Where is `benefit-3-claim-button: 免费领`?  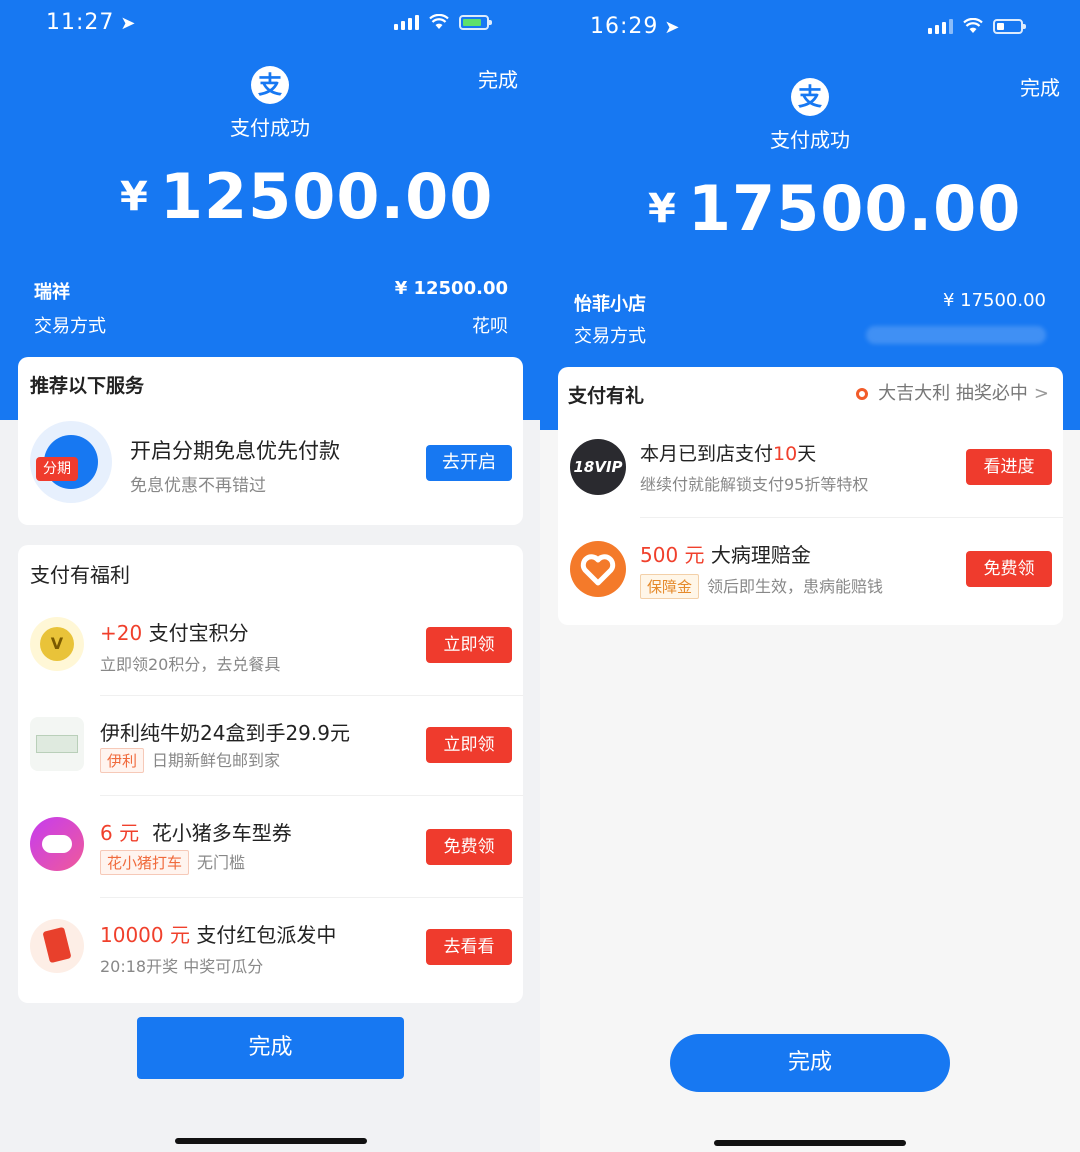 benefit-3-claim-button: 免费领 is located at coordinates (469, 847).